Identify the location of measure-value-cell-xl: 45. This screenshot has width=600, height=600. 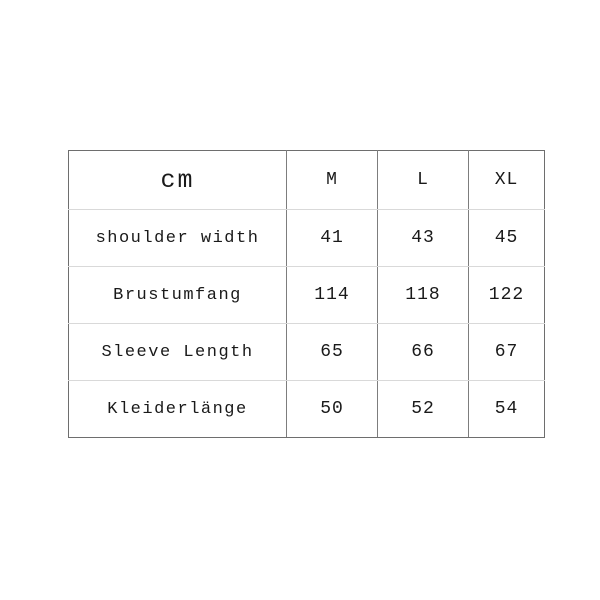
(506, 238).